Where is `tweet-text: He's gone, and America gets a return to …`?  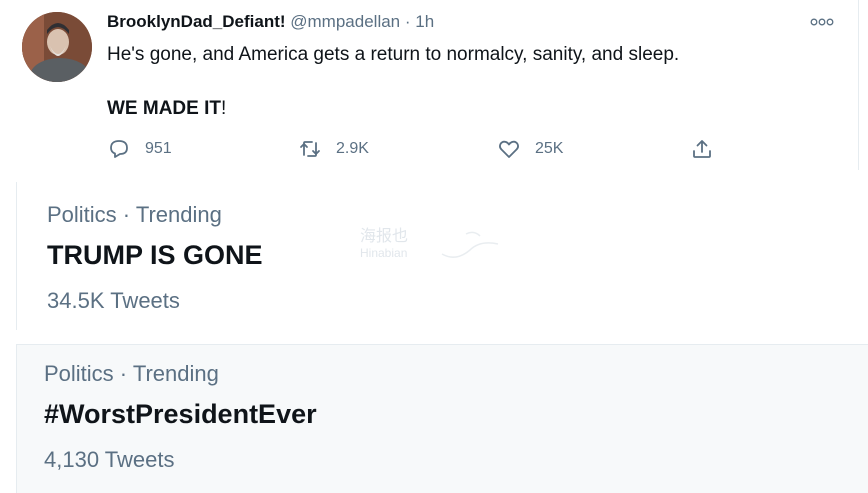
tweet-text: He's gone, and America gets a return to … is located at coordinates (393, 54).